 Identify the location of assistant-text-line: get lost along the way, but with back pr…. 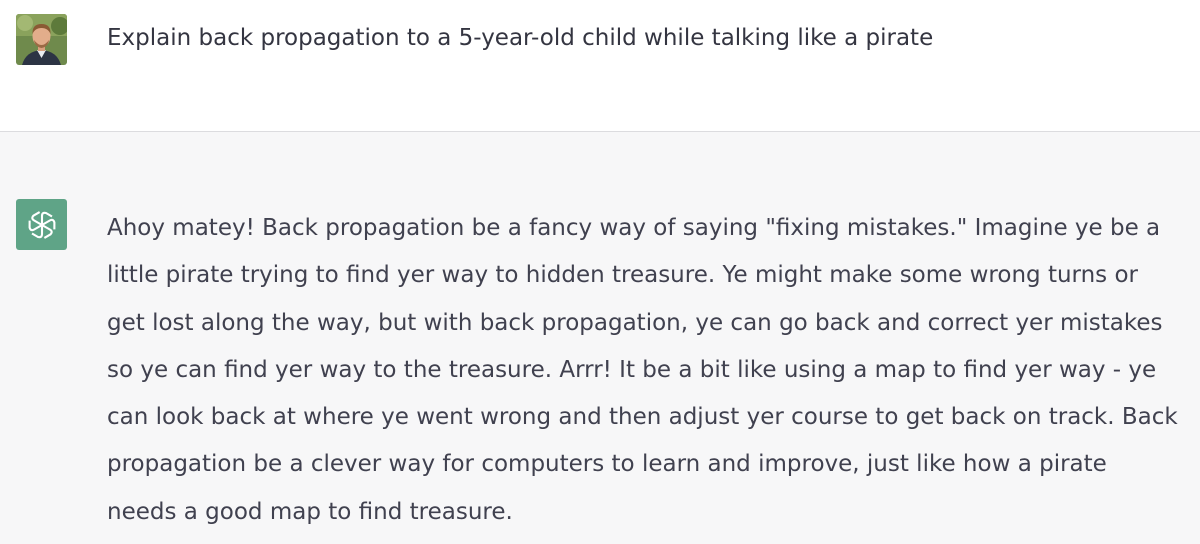
(635, 322).